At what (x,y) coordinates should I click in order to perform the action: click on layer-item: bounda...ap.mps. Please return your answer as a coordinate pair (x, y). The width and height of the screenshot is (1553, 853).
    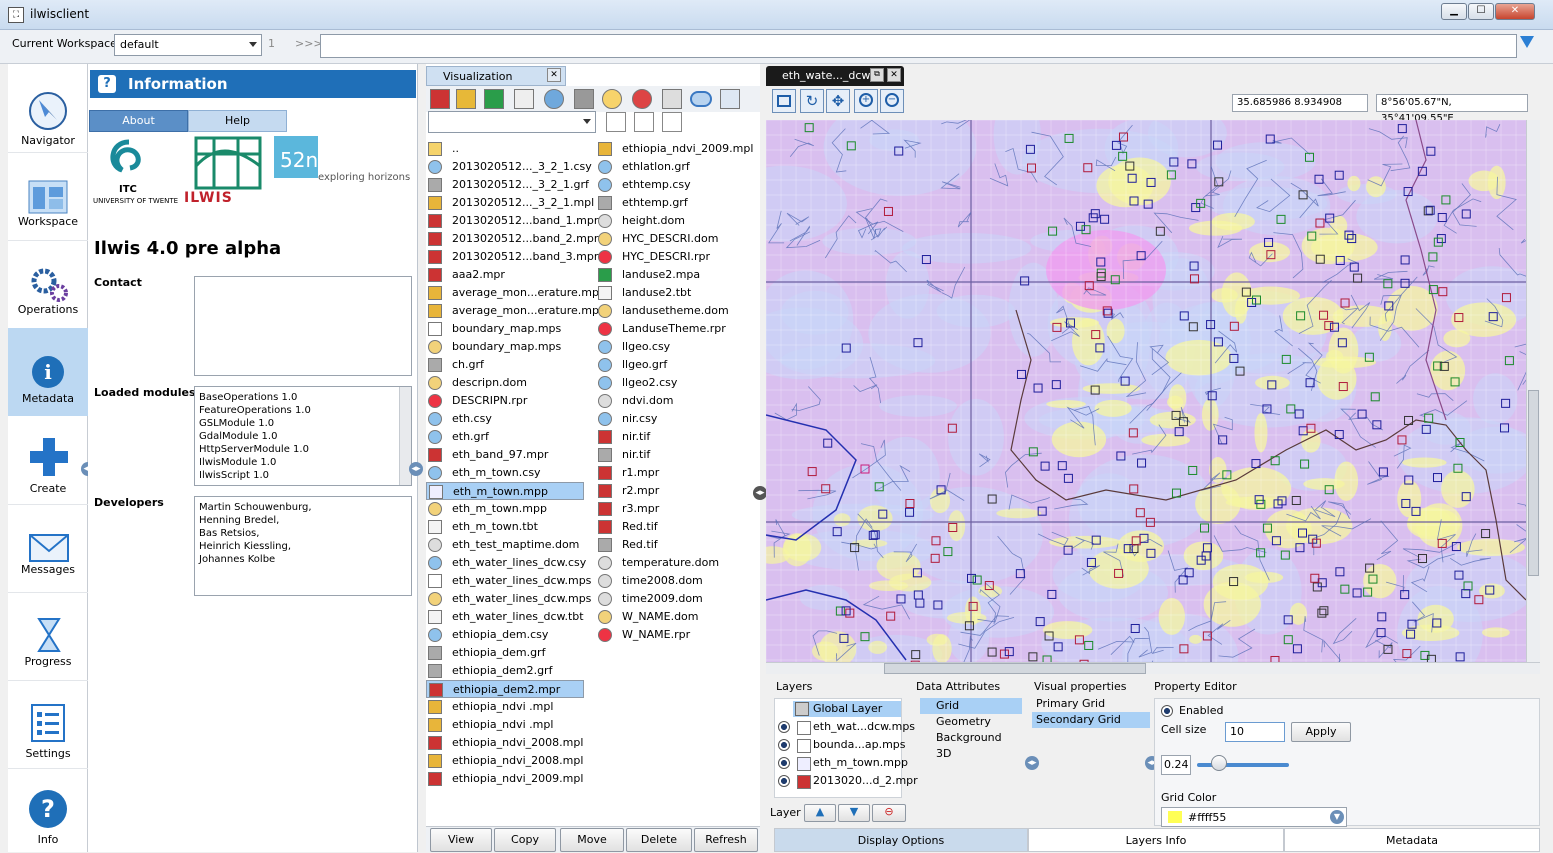
    Looking at the image, I should click on (850, 745).